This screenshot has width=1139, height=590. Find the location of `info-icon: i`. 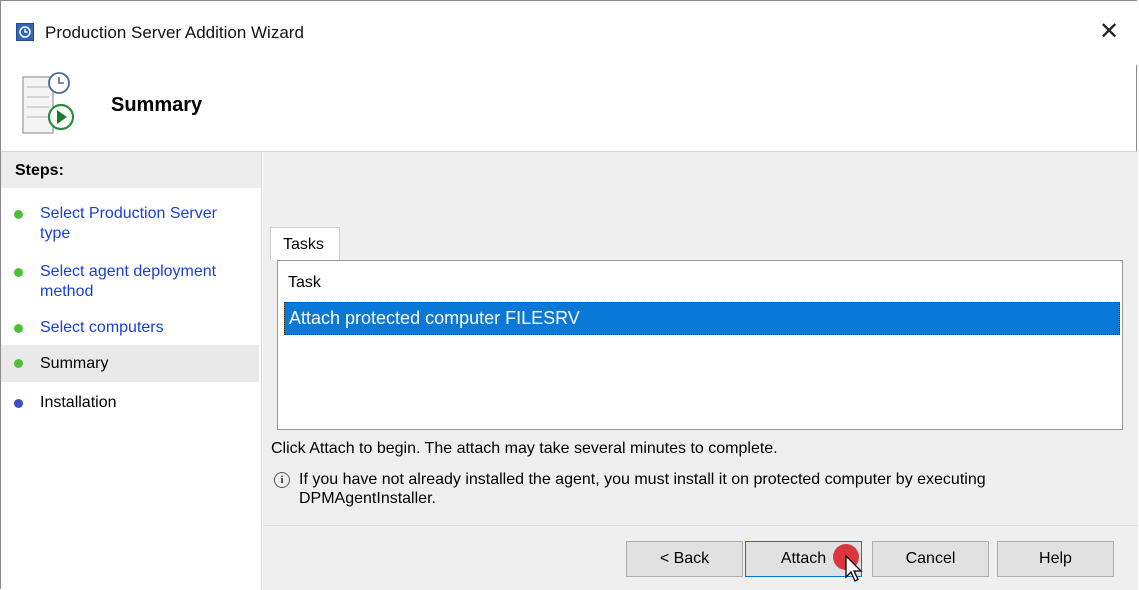

info-icon: i is located at coordinates (282, 480).